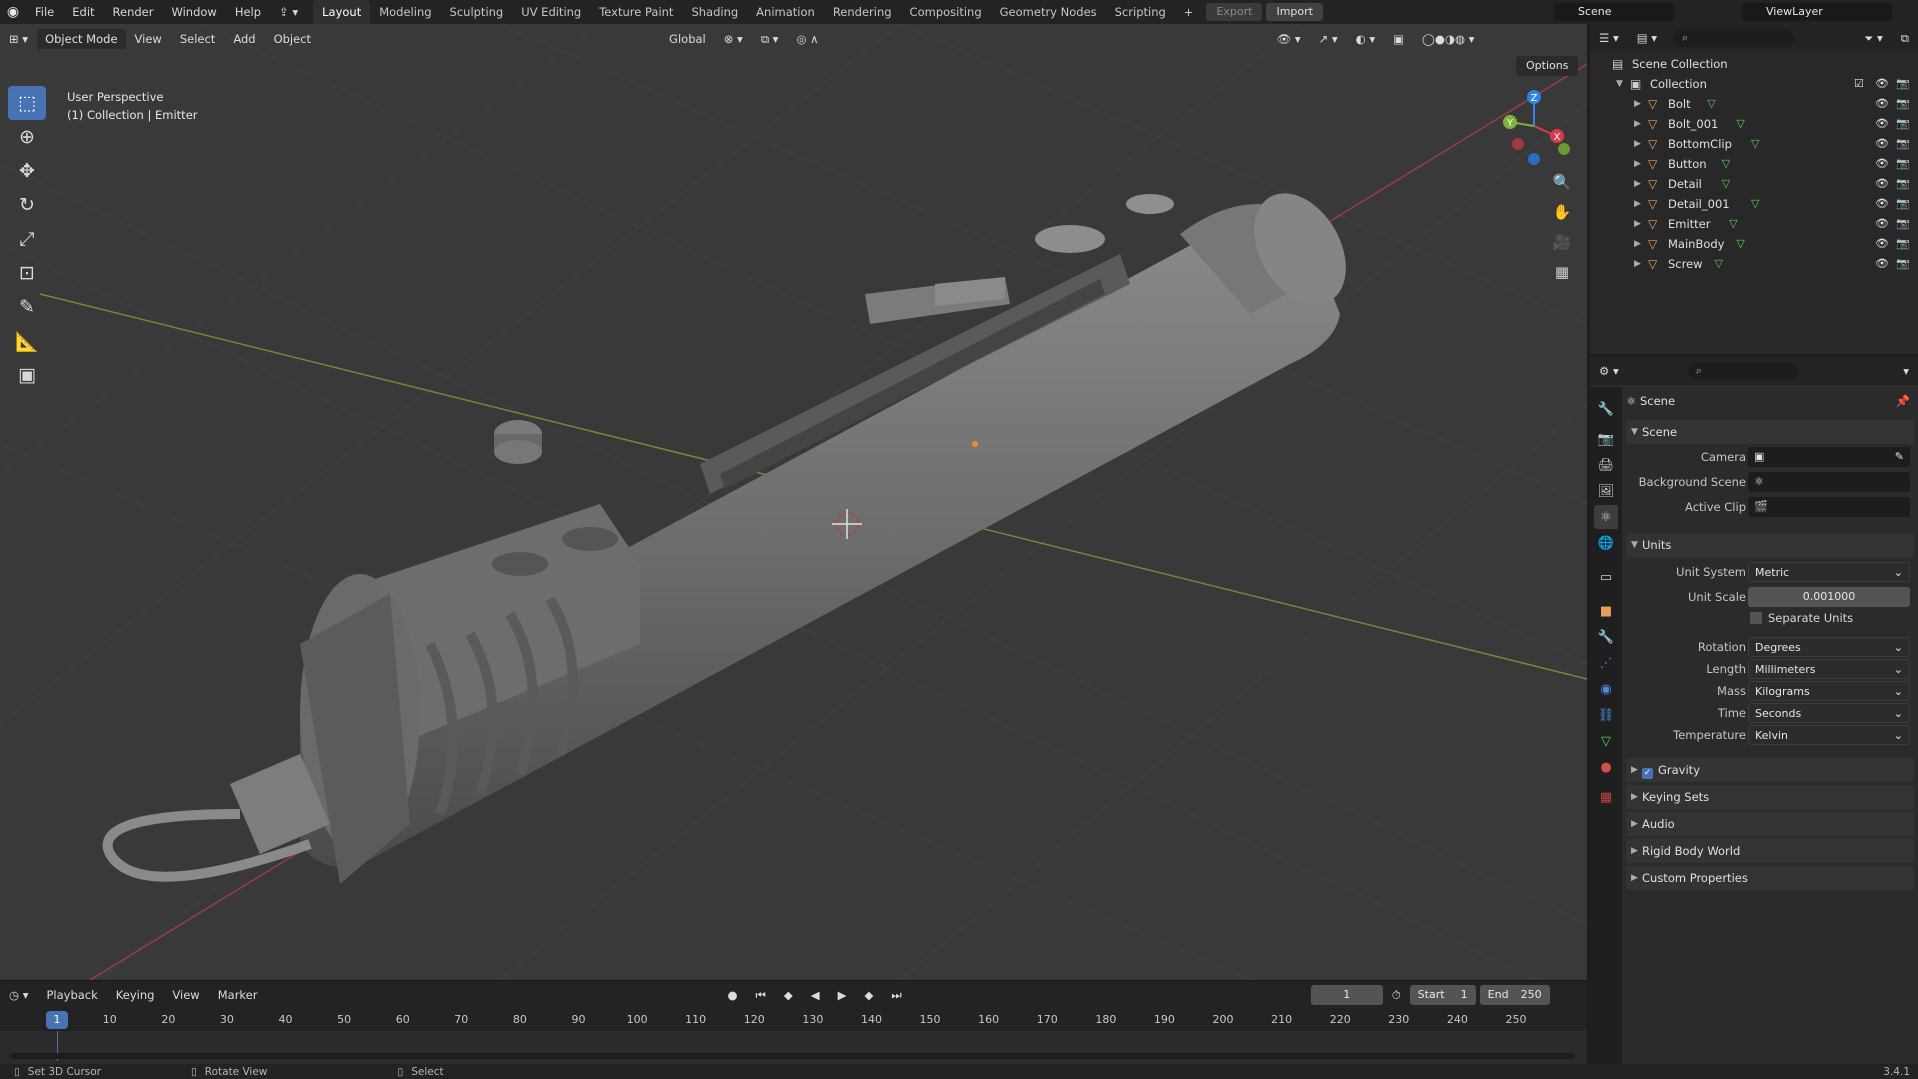  I want to click on exclude-checkbox-icon: ☑, so click(1859, 84).